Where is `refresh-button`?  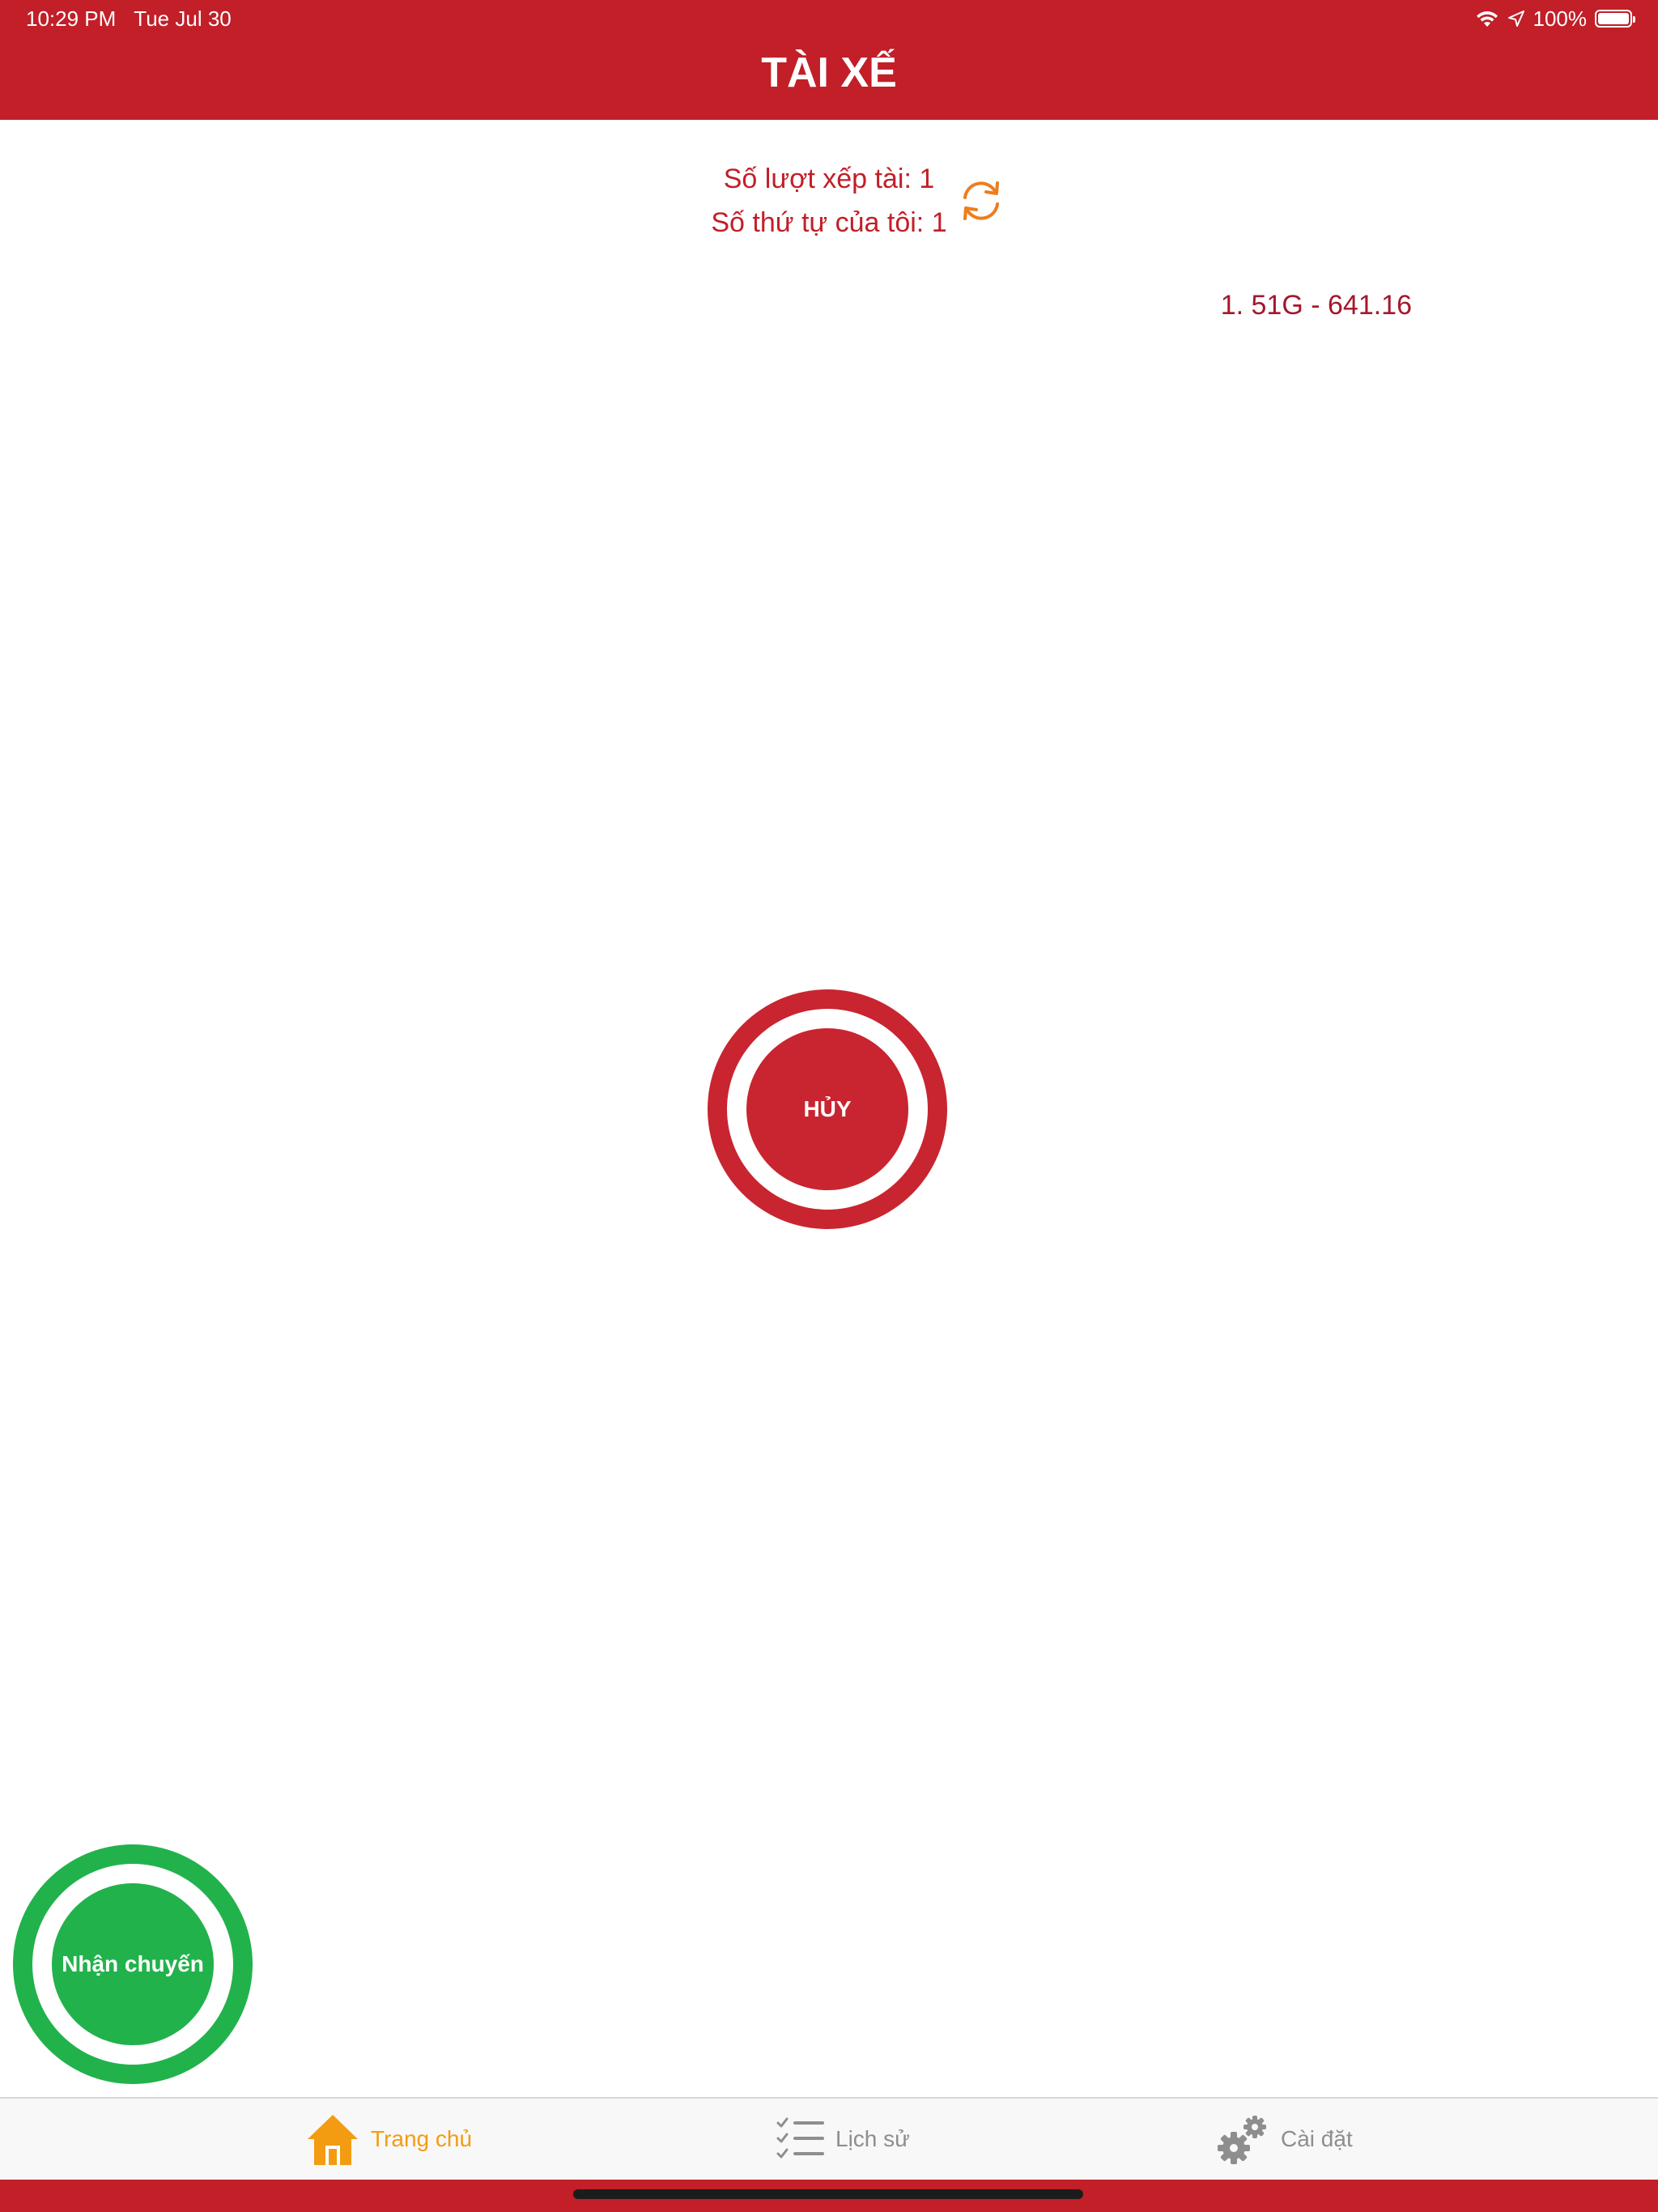
refresh-button is located at coordinates (981, 201).